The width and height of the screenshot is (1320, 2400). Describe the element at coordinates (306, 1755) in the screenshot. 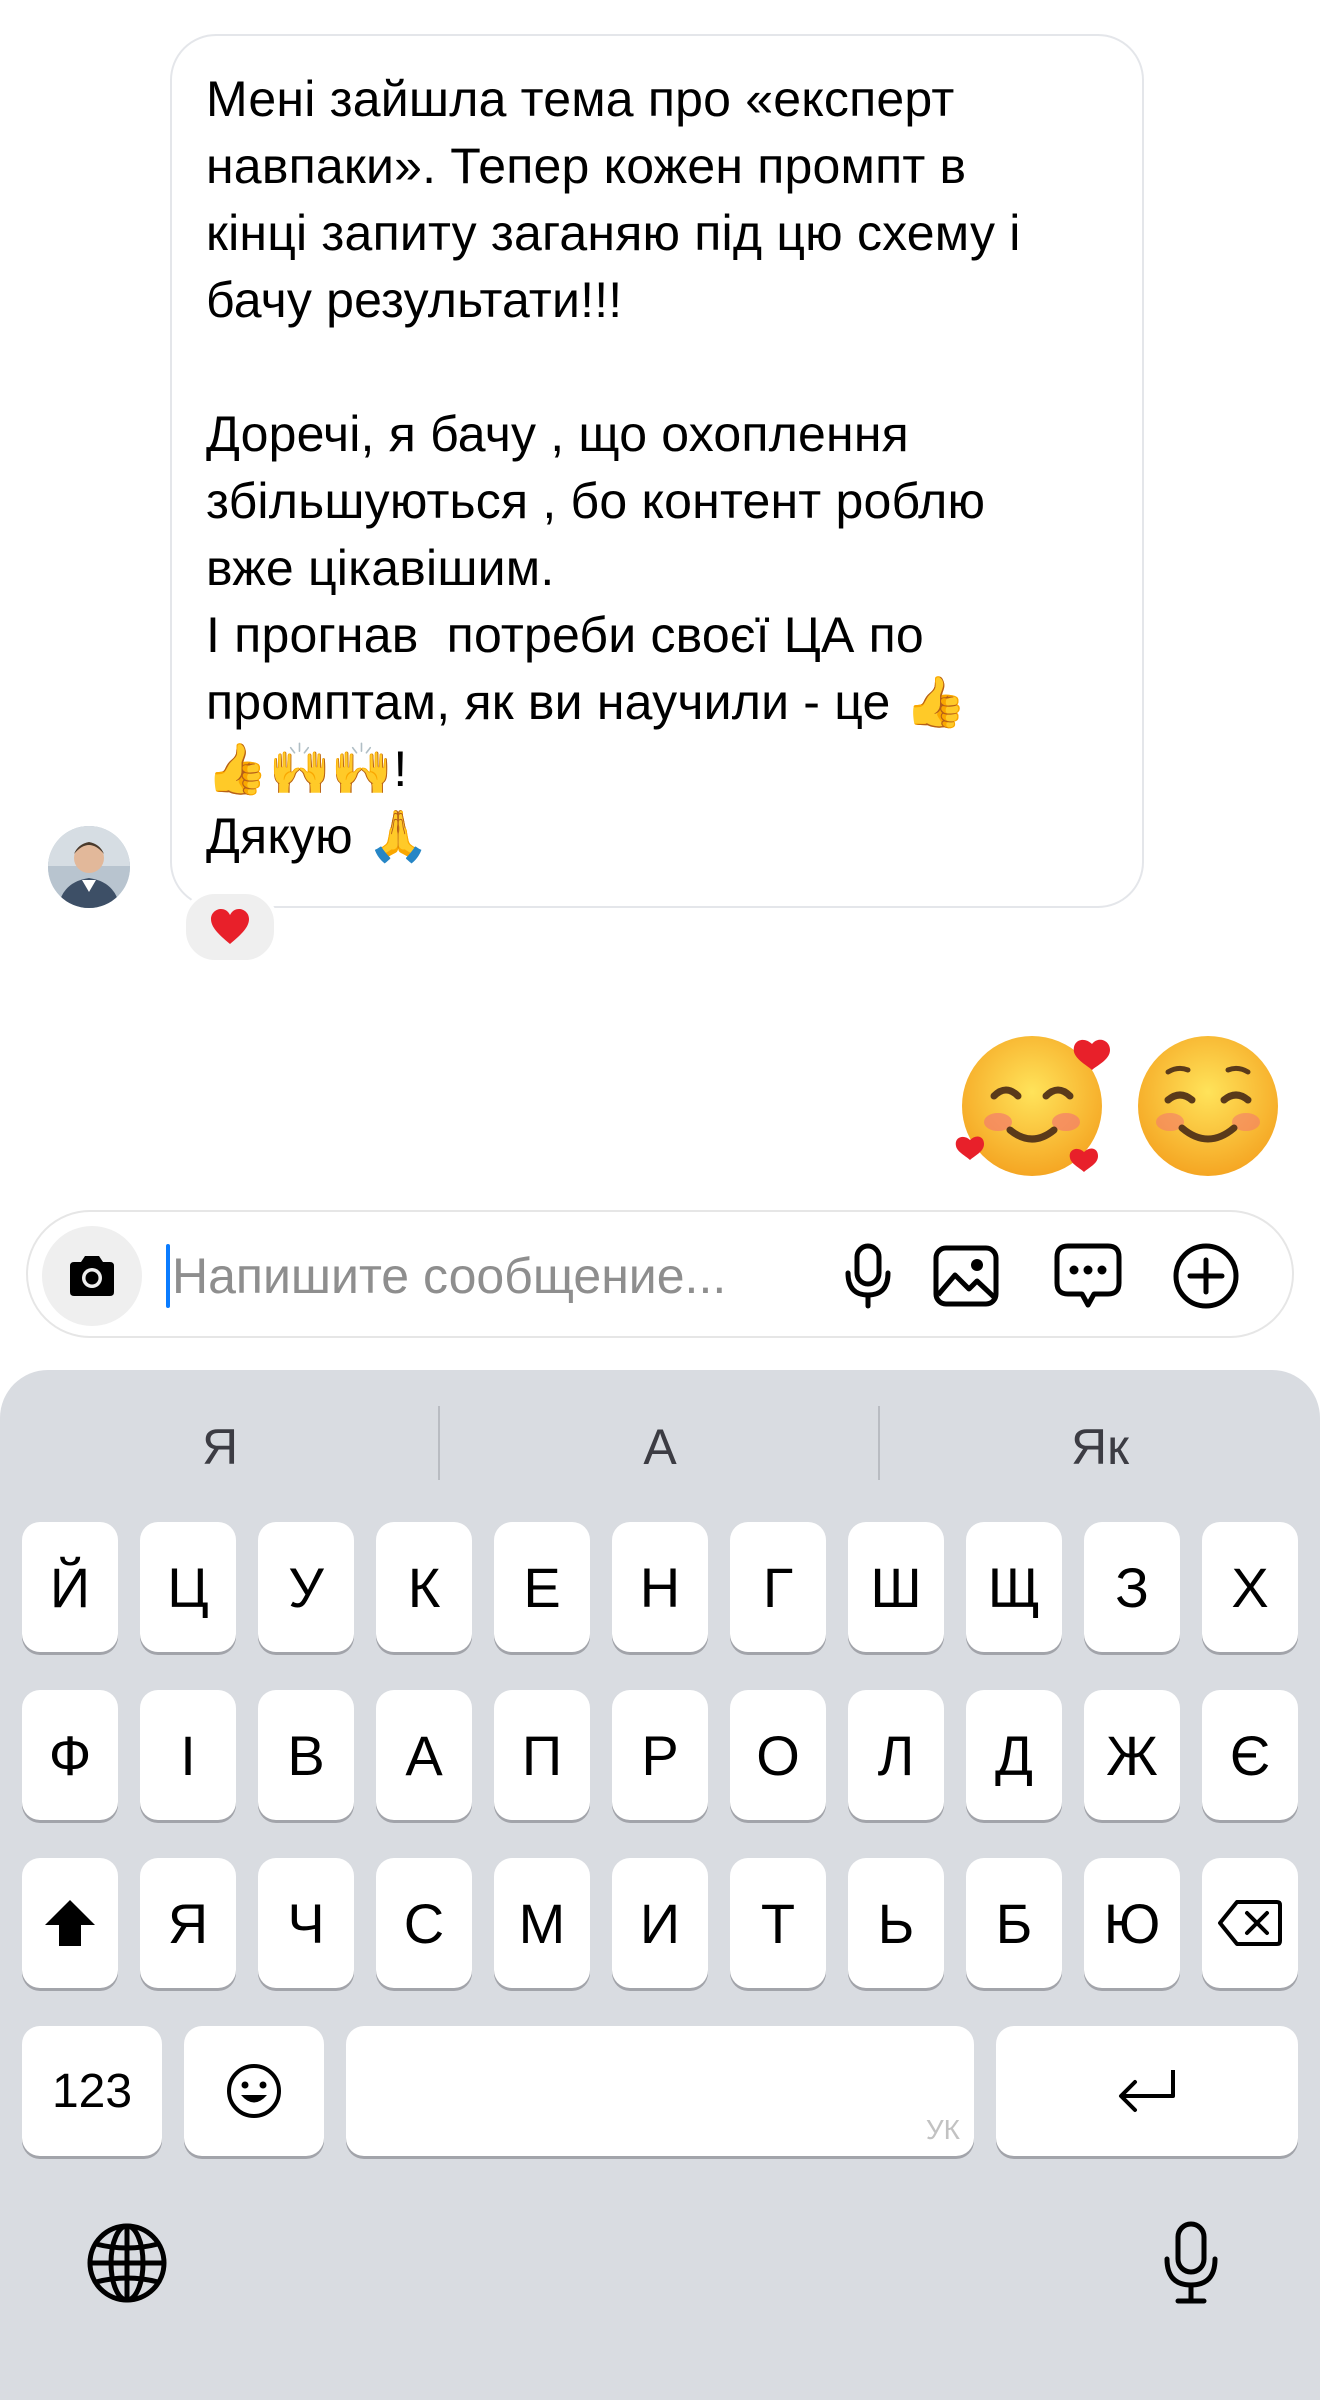

I see `key: В` at that location.